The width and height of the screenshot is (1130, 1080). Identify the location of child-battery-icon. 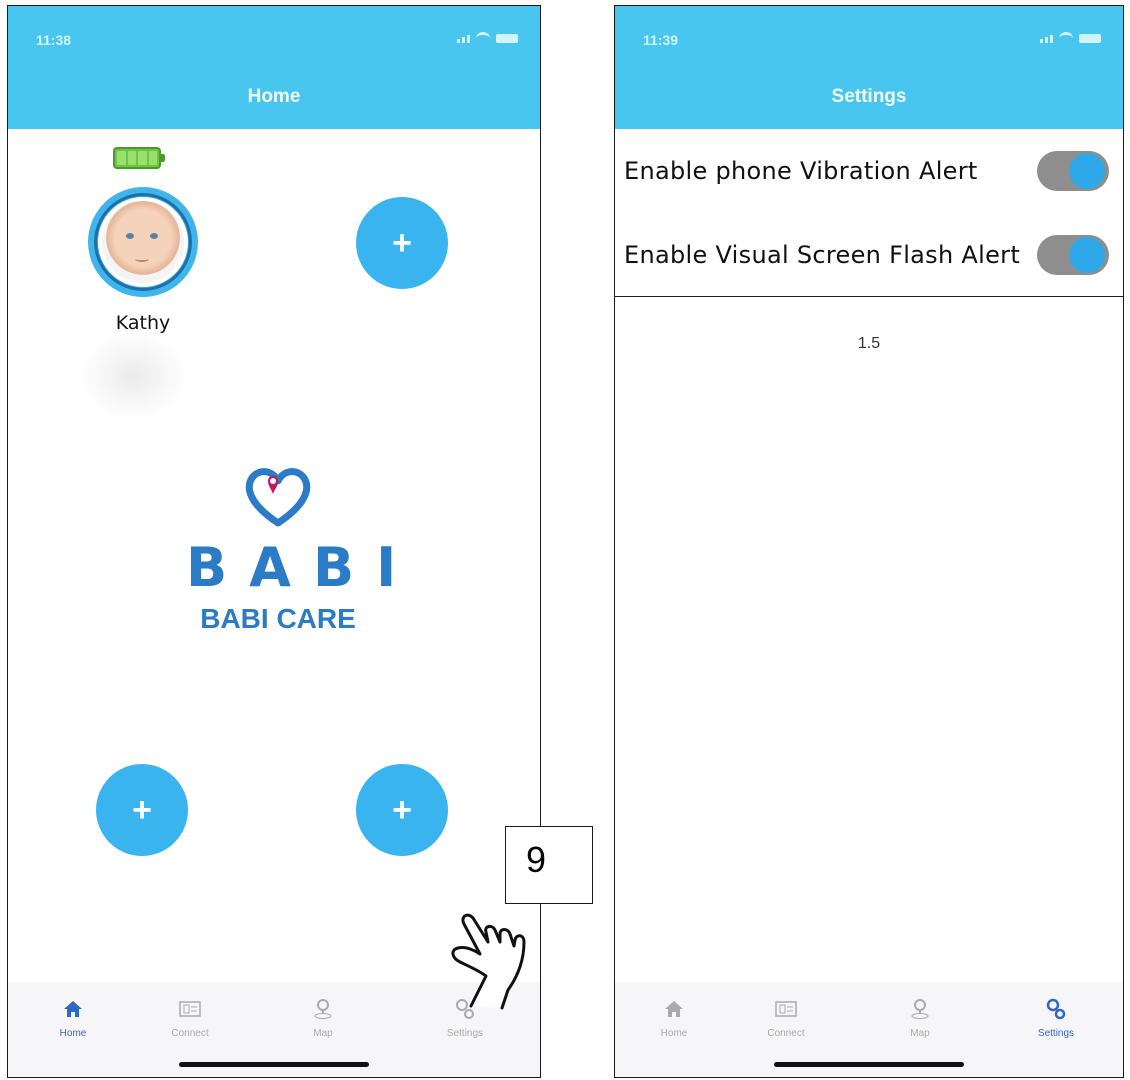
(139, 158).